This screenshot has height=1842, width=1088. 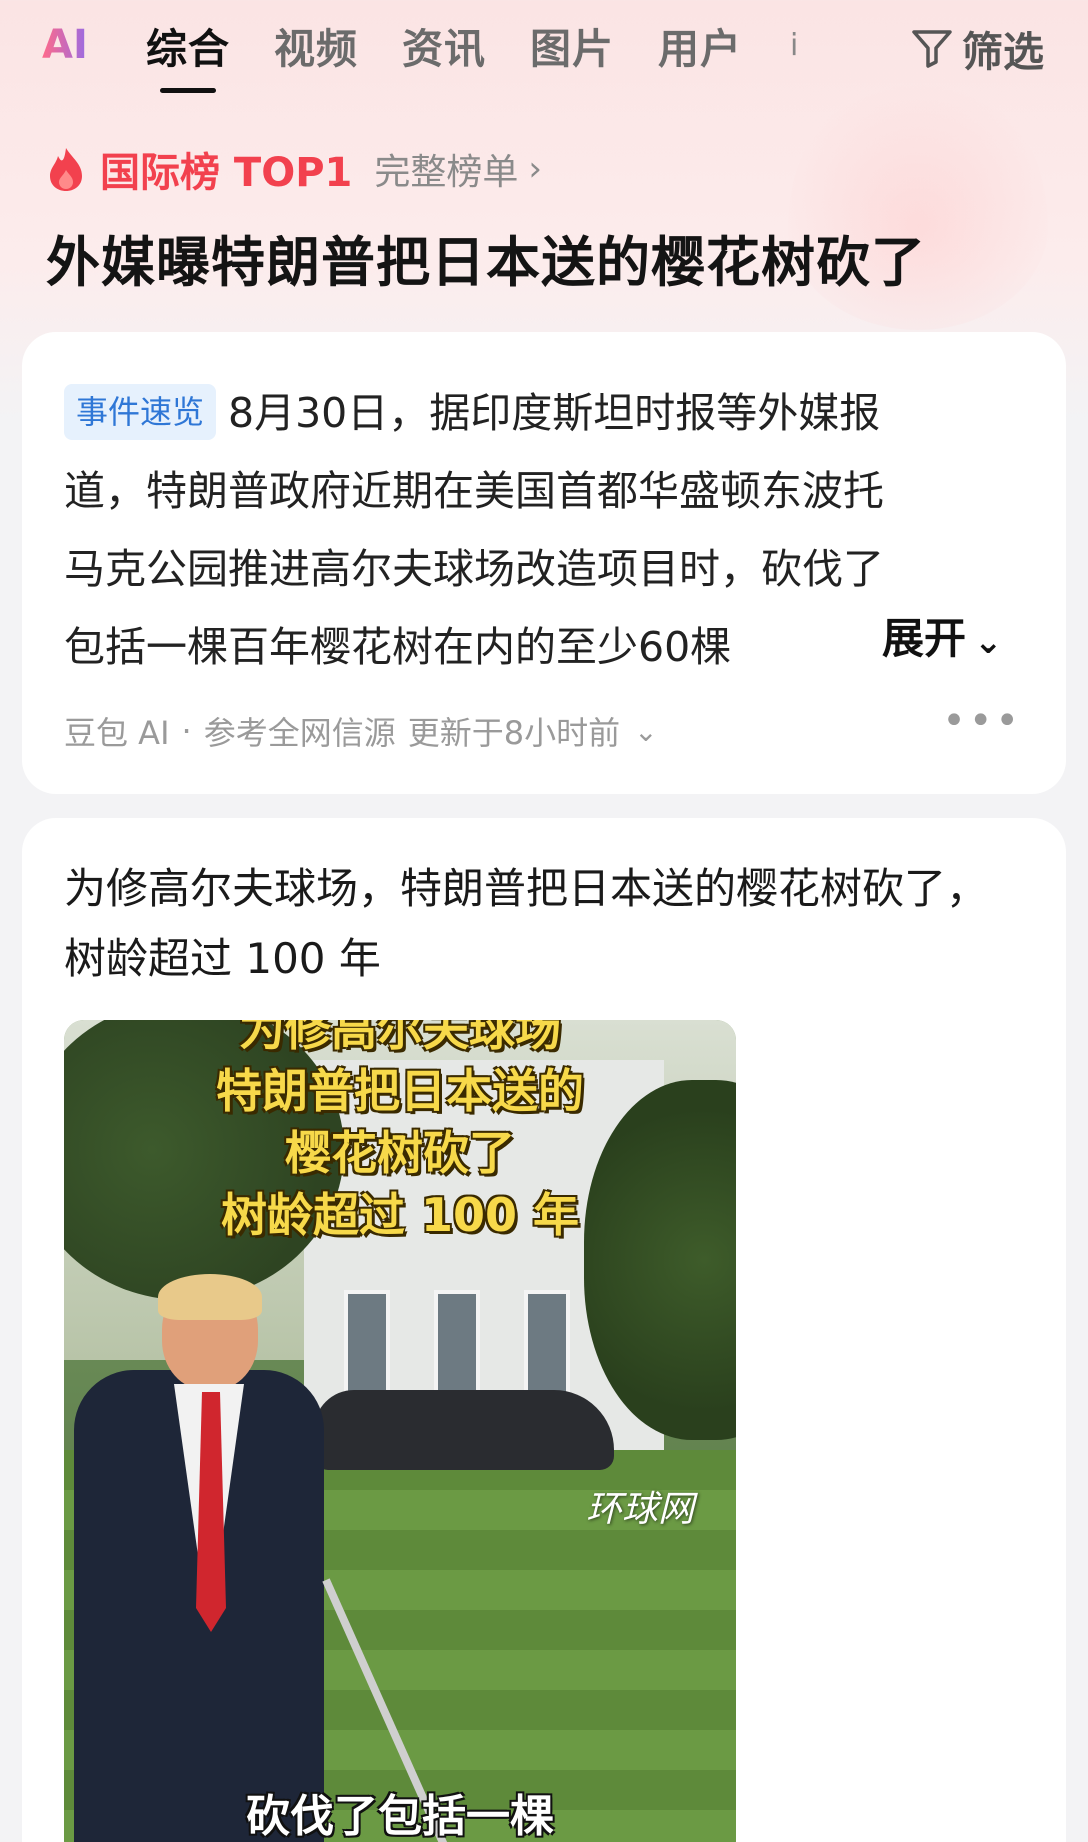 What do you see at coordinates (464, 1430) in the screenshot?
I see `video-car` at bounding box center [464, 1430].